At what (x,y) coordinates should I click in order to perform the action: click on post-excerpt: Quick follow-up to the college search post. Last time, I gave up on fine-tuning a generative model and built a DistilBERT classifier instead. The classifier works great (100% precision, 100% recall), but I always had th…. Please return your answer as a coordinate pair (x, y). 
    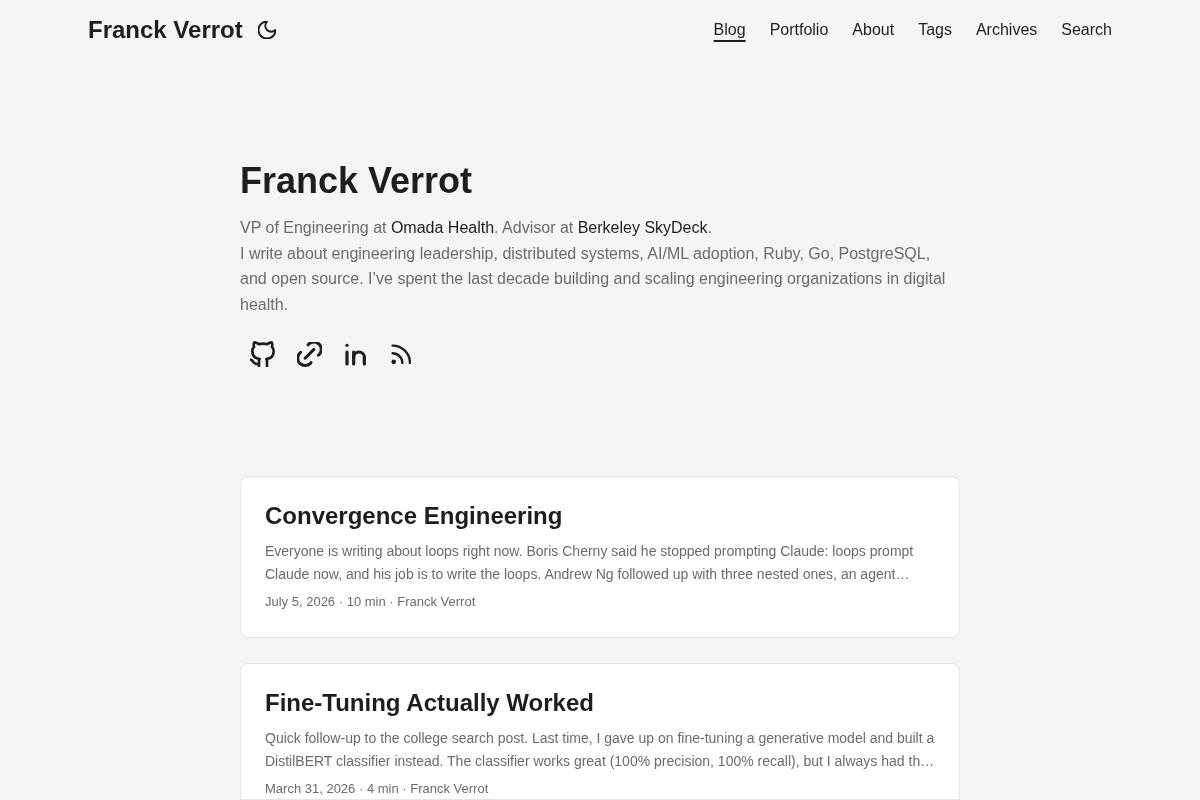
    Looking at the image, I should click on (600, 750).